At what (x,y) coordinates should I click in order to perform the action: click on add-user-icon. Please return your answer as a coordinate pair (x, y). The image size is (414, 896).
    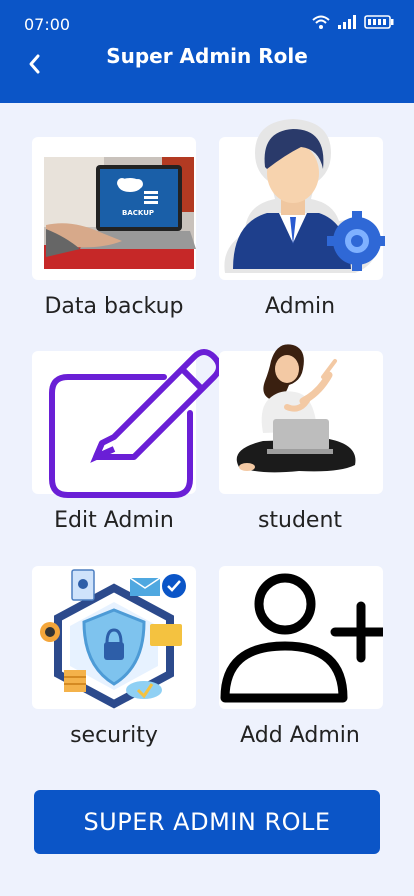
    Looking at the image, I should click on (301, 638).